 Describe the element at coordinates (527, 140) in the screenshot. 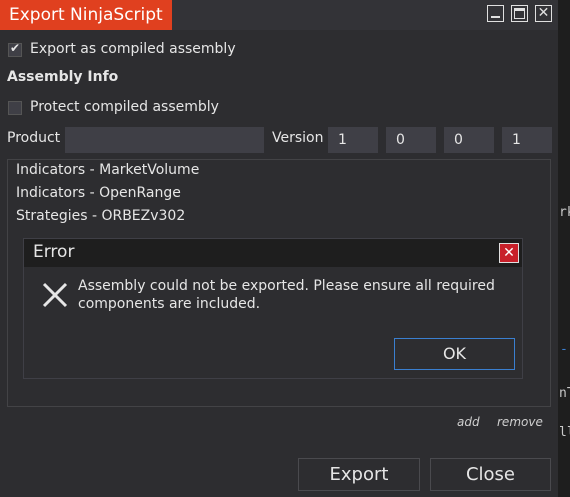

I see `version-revision-input: 1` at that location.